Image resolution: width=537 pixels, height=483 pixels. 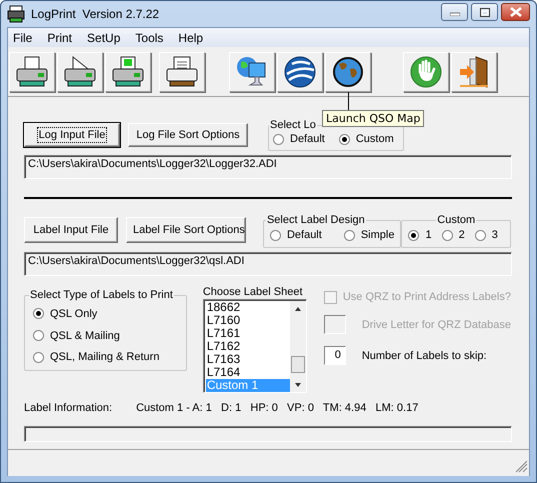 I want to click on close-button, so click(x=515, y=12).